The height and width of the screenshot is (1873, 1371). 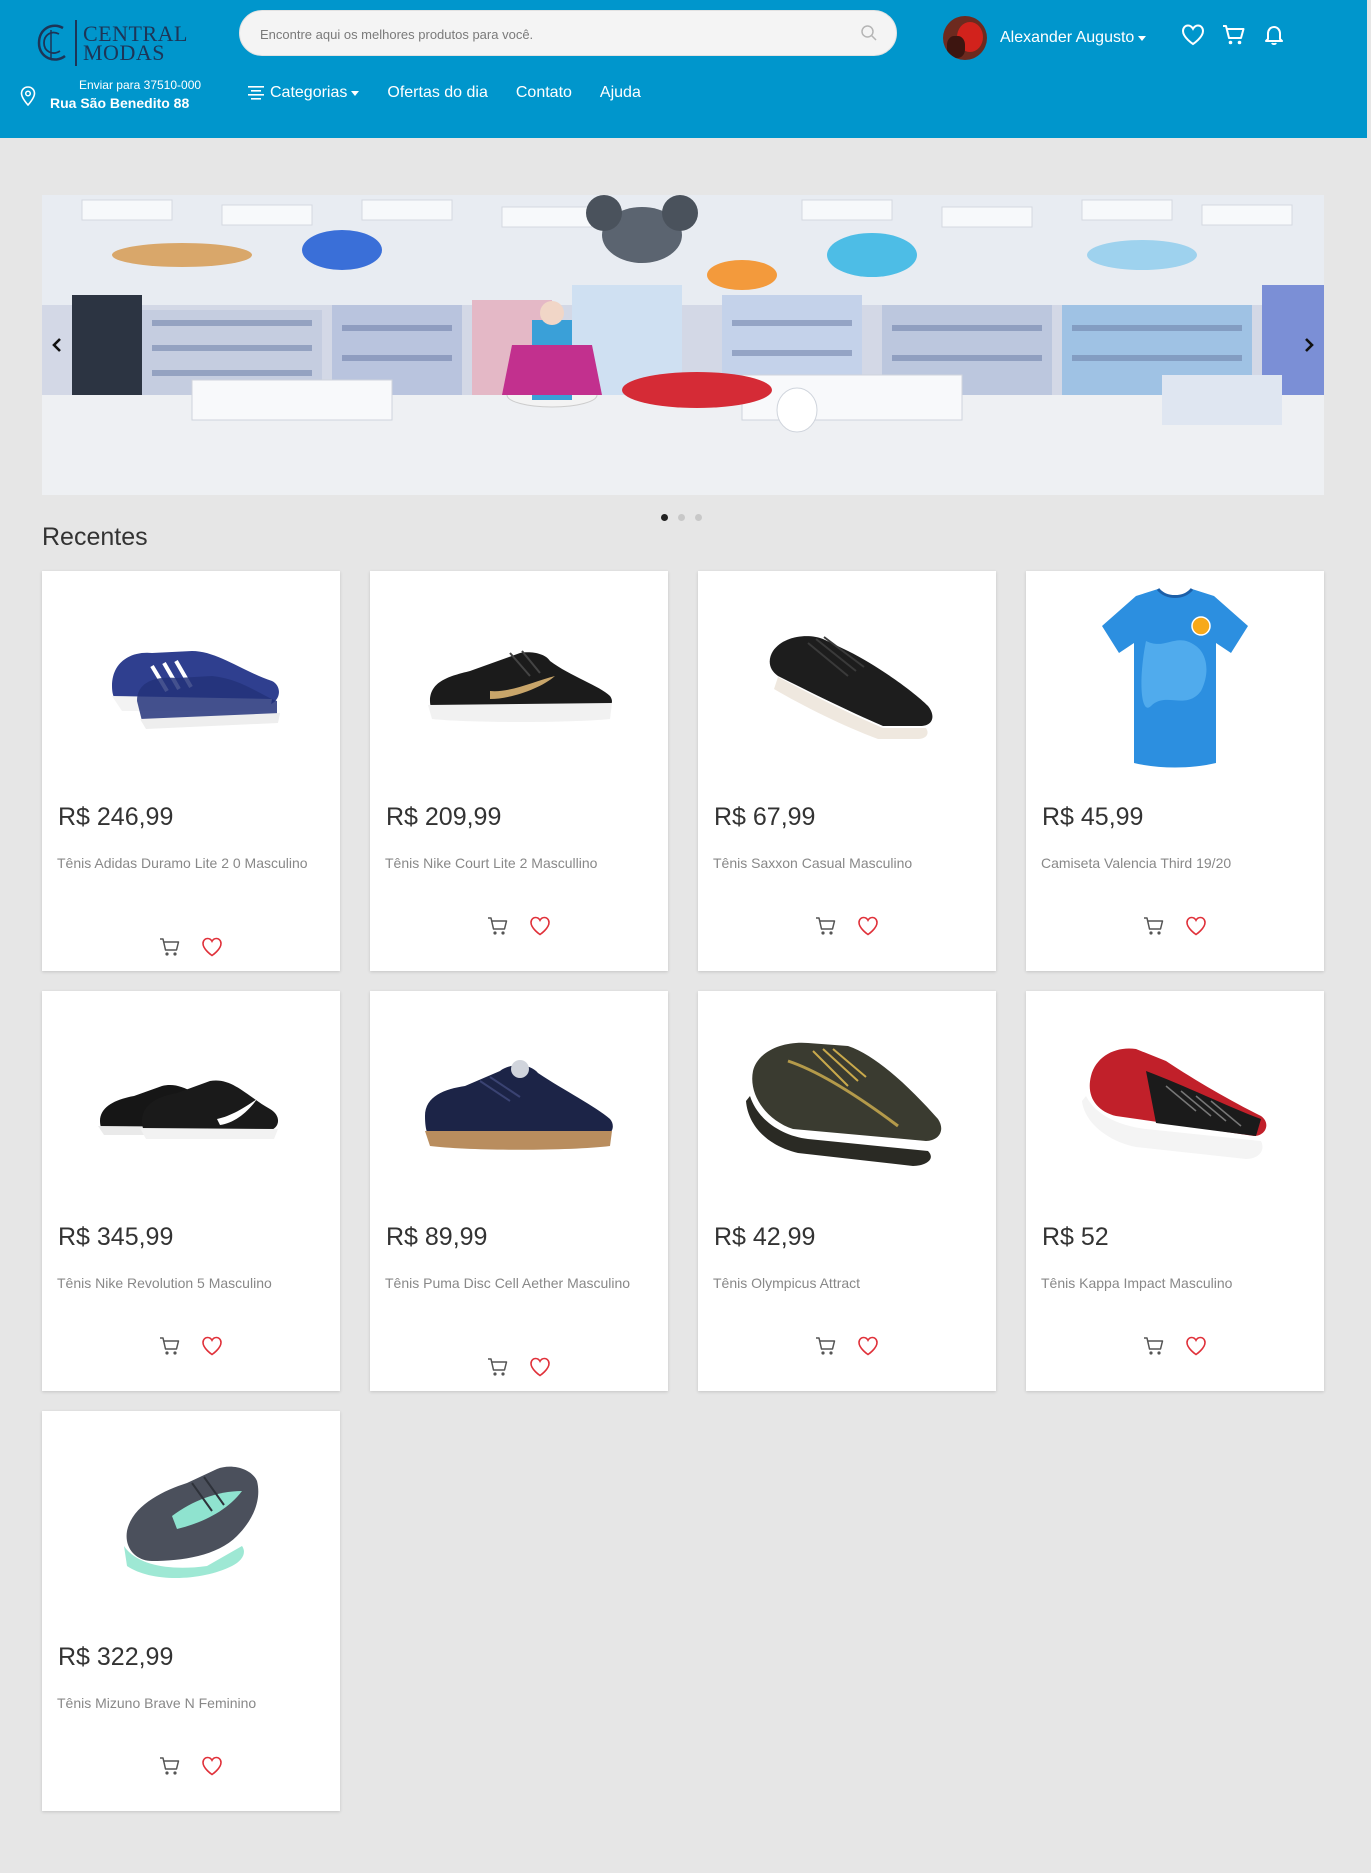 I want to click on product-title: Tênis Puma Disc Cell Aether Masculino, so click(x=517, y=1283).